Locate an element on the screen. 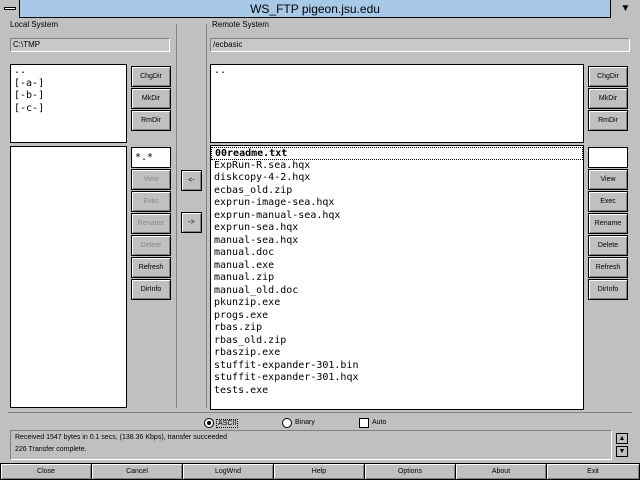  remote-path-field: /ecbasic is located at coordinates (420, 45).